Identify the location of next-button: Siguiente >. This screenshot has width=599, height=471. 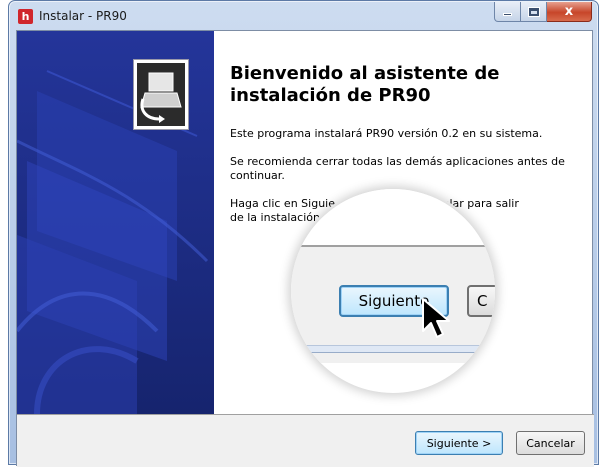
(459, 443).